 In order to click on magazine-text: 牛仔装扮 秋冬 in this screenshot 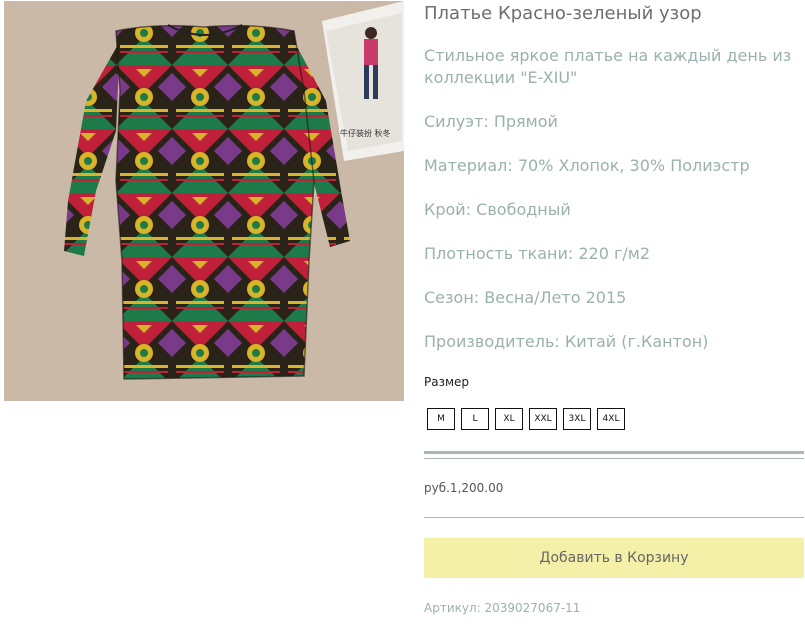, I will do `click(365, 133)`.